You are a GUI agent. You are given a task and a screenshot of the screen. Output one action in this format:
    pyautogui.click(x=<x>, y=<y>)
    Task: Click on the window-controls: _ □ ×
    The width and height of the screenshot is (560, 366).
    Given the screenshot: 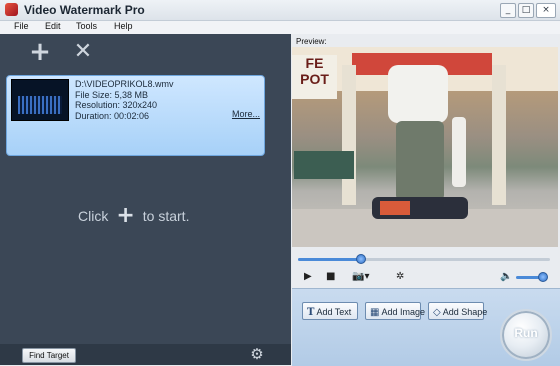 What is the action you would take?
    pyautogui.click(x=528, y=10)
    